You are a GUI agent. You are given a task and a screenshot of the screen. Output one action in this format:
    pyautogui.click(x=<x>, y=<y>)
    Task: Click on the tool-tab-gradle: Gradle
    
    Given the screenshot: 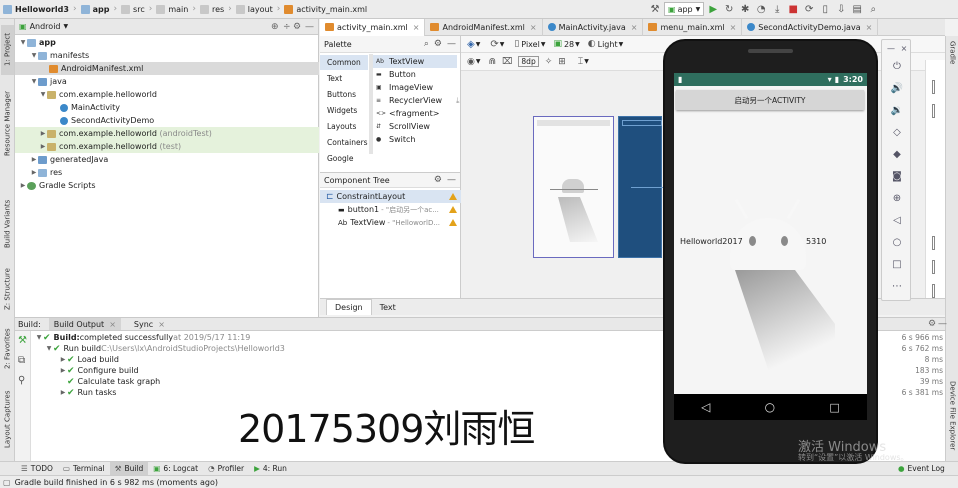 What is the action you would take?
    pyautogui.click(x=952, y=53)
    